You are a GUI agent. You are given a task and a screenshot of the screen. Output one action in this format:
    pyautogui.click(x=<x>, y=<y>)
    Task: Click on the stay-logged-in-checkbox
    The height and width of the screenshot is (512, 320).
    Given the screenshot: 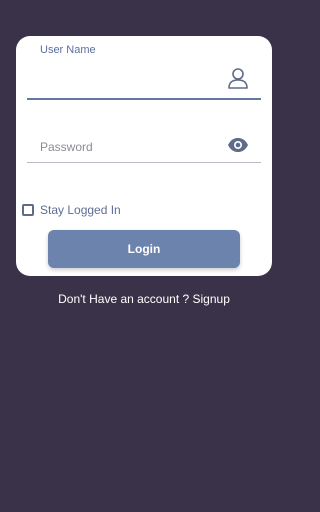 What is the action you would take?
    pyautogui.click(x=28, y=210)
    